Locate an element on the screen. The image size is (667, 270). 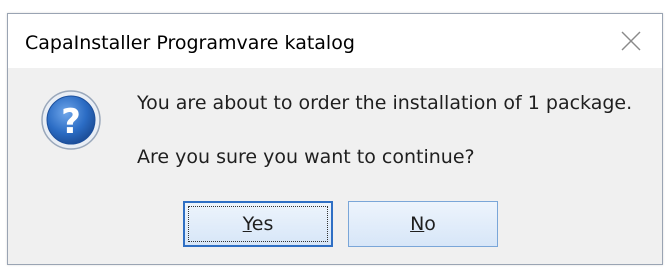
no-button: No is located at coordinates (423, 224).